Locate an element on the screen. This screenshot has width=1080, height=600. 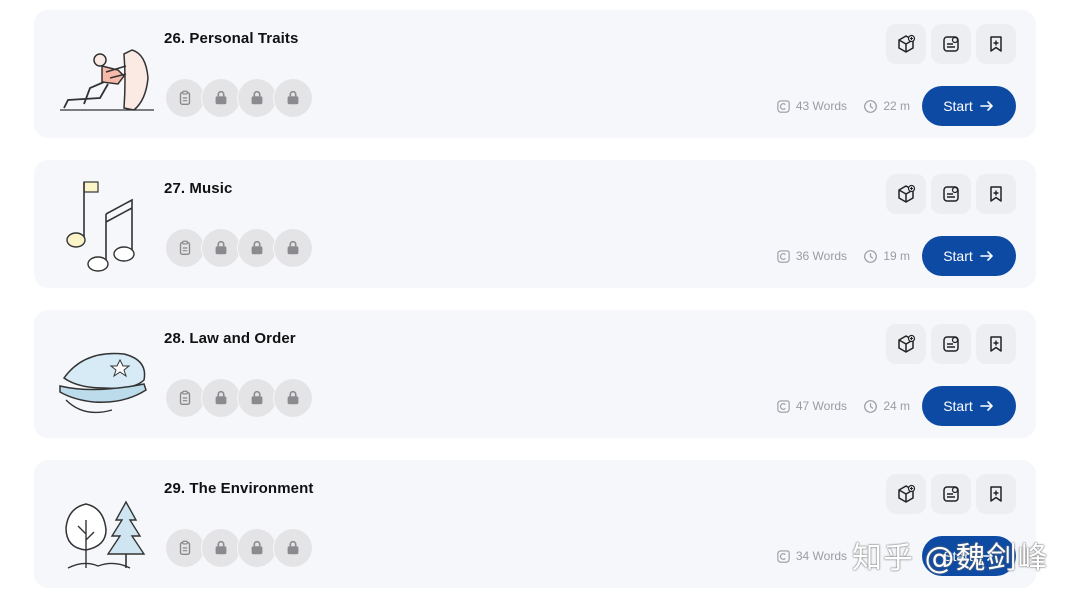
lesson-title: 29. The Environment is located at coordinates (239, 488).